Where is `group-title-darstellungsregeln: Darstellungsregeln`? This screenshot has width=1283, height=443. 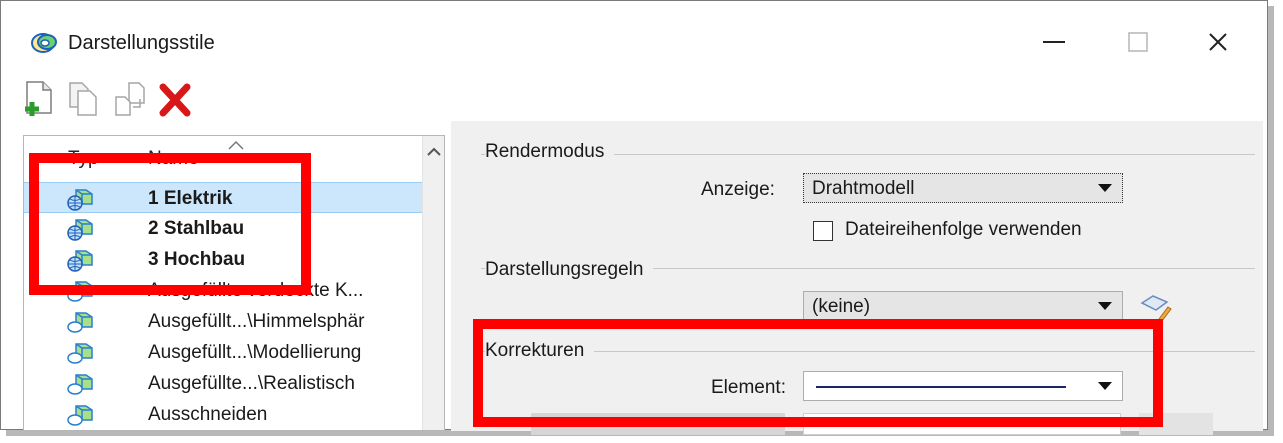 group-title-darstellungsregeln: Darstellungsregeln is located at coordinates (569, 270).